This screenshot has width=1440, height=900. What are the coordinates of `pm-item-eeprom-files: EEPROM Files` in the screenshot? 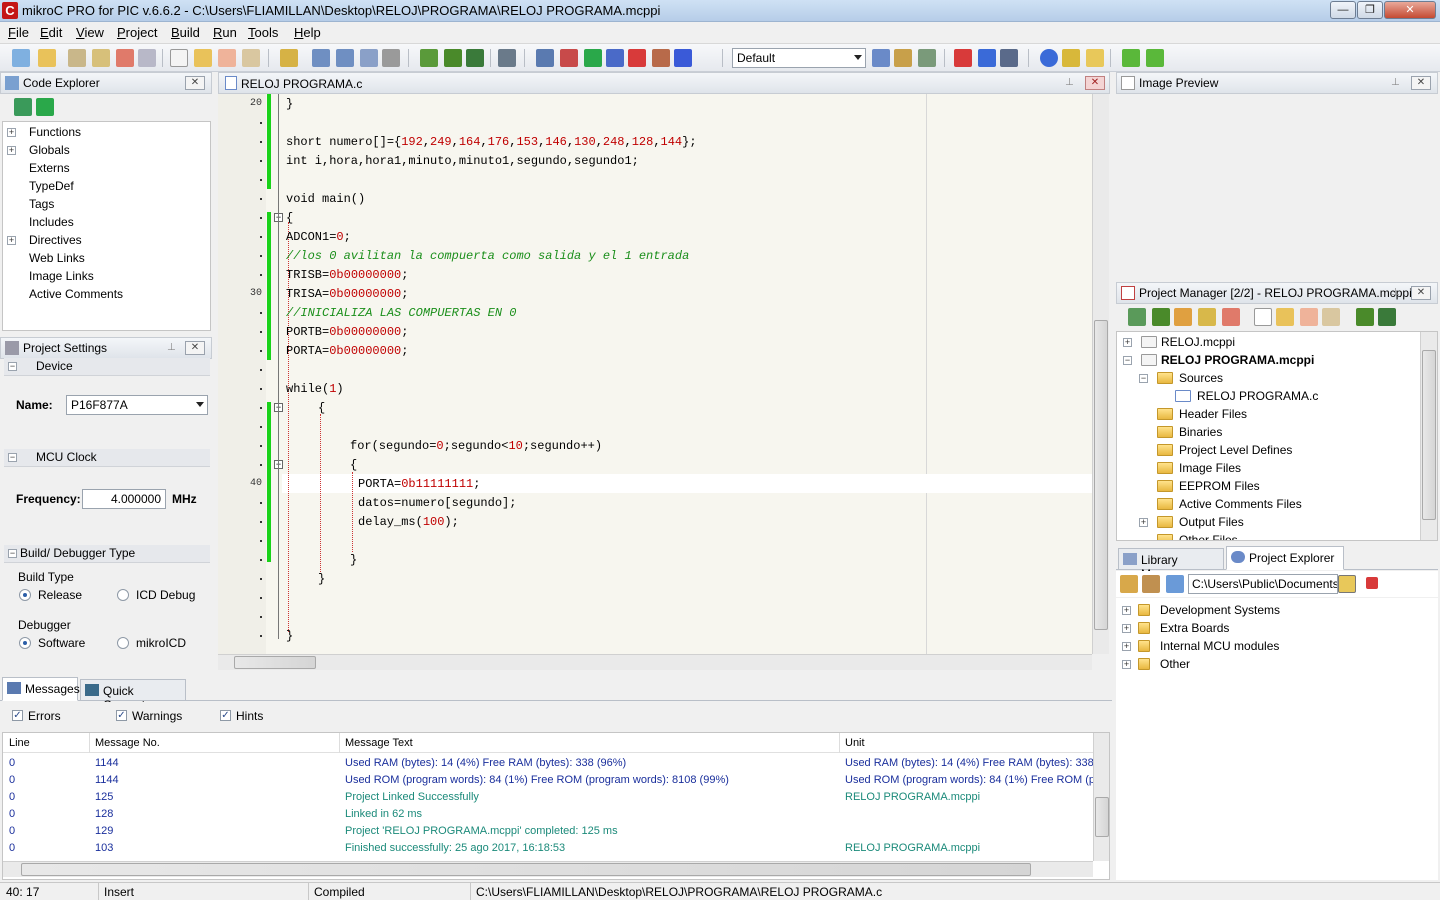 It's located at (1219, 486).